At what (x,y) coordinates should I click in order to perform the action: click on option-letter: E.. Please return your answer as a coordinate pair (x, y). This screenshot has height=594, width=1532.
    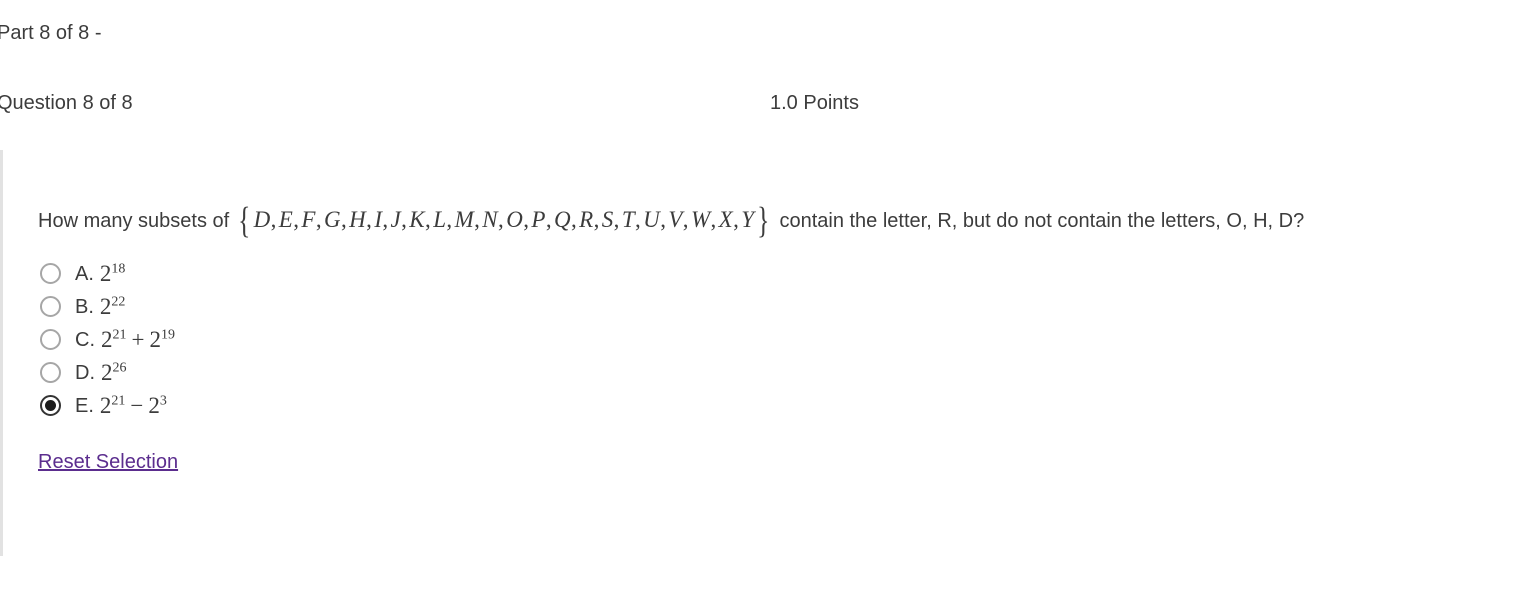
    Looking at the image, I should click on (84, 405).